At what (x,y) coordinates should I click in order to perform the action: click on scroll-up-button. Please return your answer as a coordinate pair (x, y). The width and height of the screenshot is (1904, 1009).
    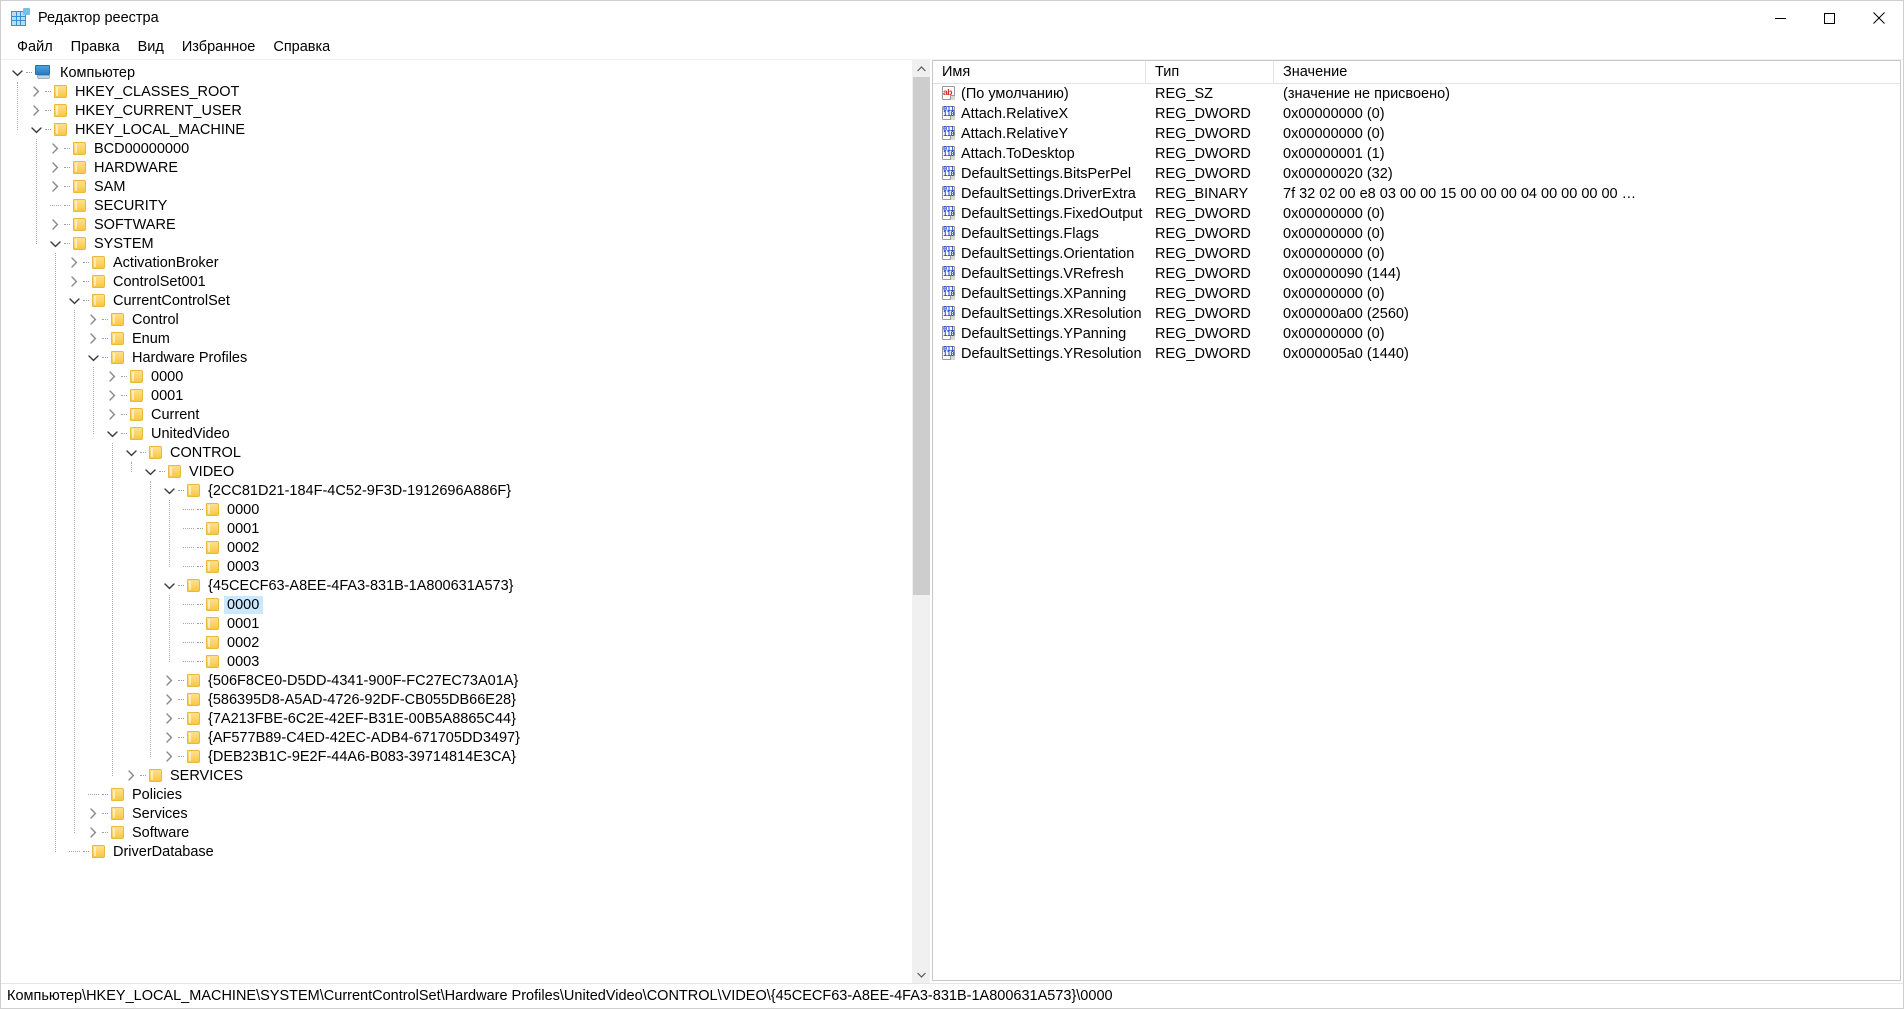
    Looking at the image, I should click on (921, 68).